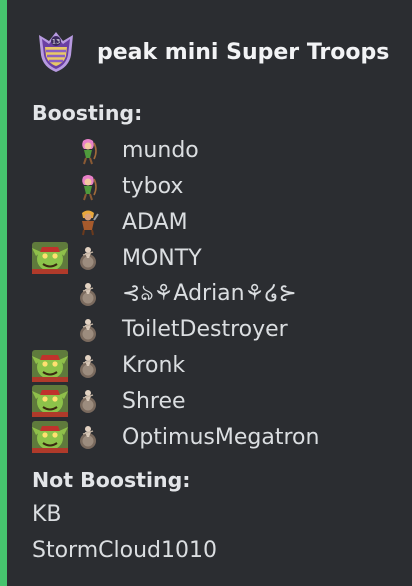 This screenshot has height=586, width=412. I want to click on player-name: MONTY, so click(162, 258).